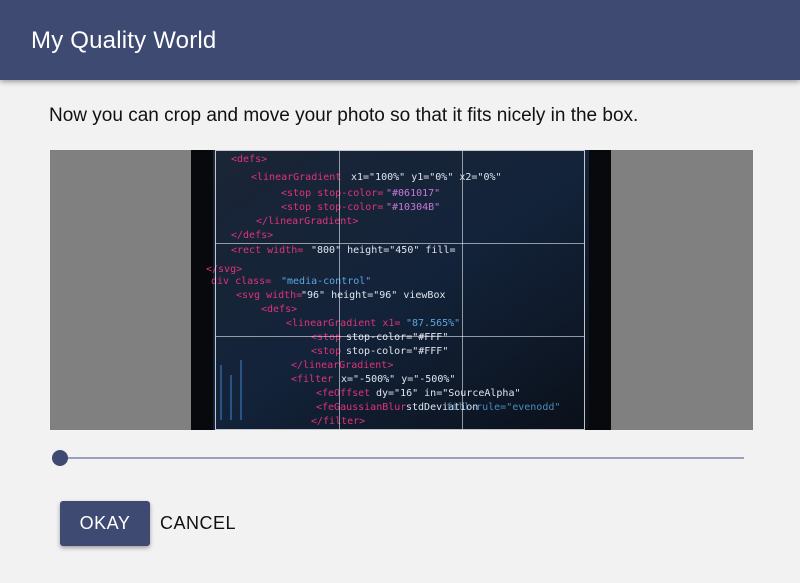  What do you see at coordinates (400, 40) in the screenshot?
I see `app-header: My Quality World` at bounding box center [400, 40].